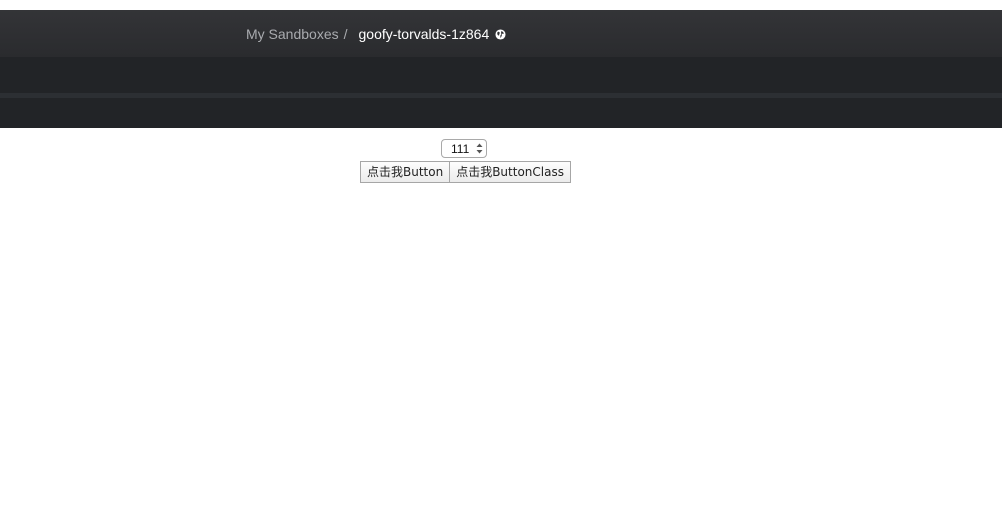  I want to click on toolbar, so click(501, 92).